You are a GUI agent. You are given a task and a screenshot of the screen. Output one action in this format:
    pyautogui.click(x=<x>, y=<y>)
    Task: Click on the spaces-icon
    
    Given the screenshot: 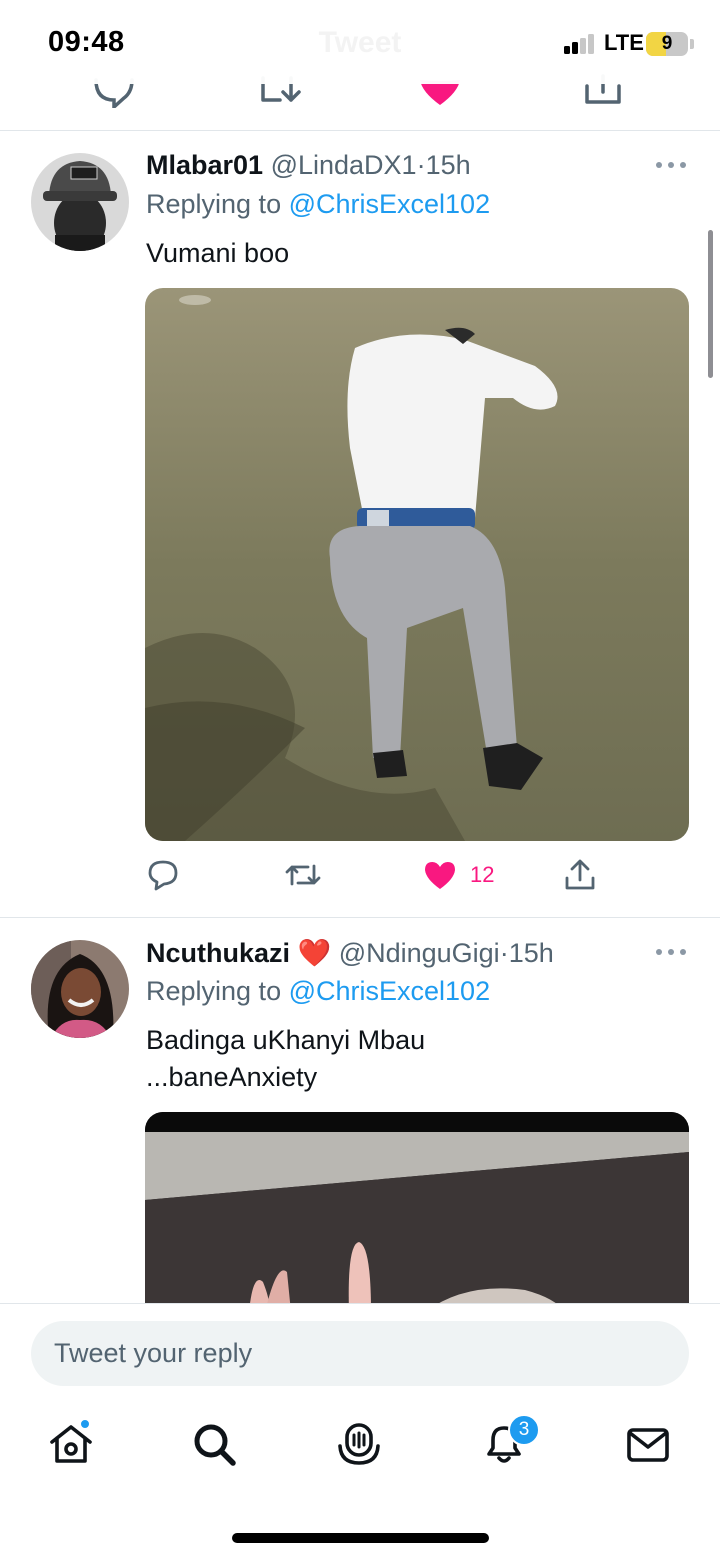 What is the action you would take?
    pyautogui.click(x=359, y=1444)
    